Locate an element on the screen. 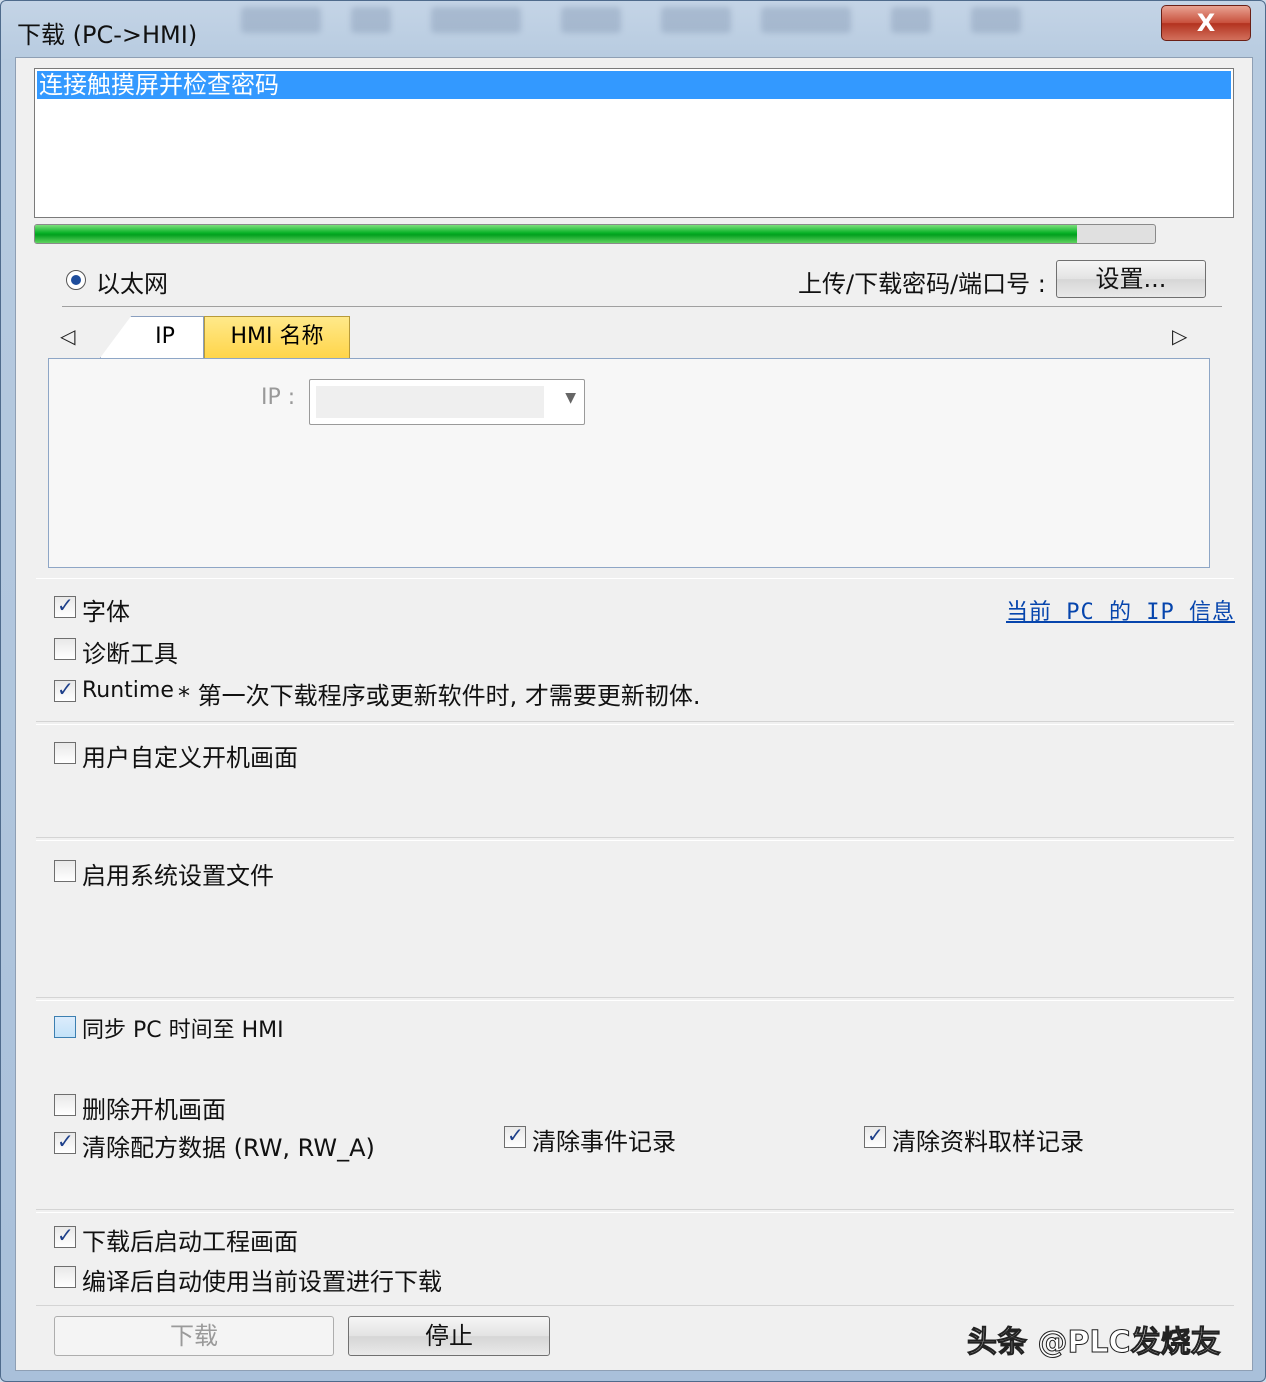  pc-ip-info-link: 当前 PC 的 IP 信息 is located at coordinates (1120, 610).